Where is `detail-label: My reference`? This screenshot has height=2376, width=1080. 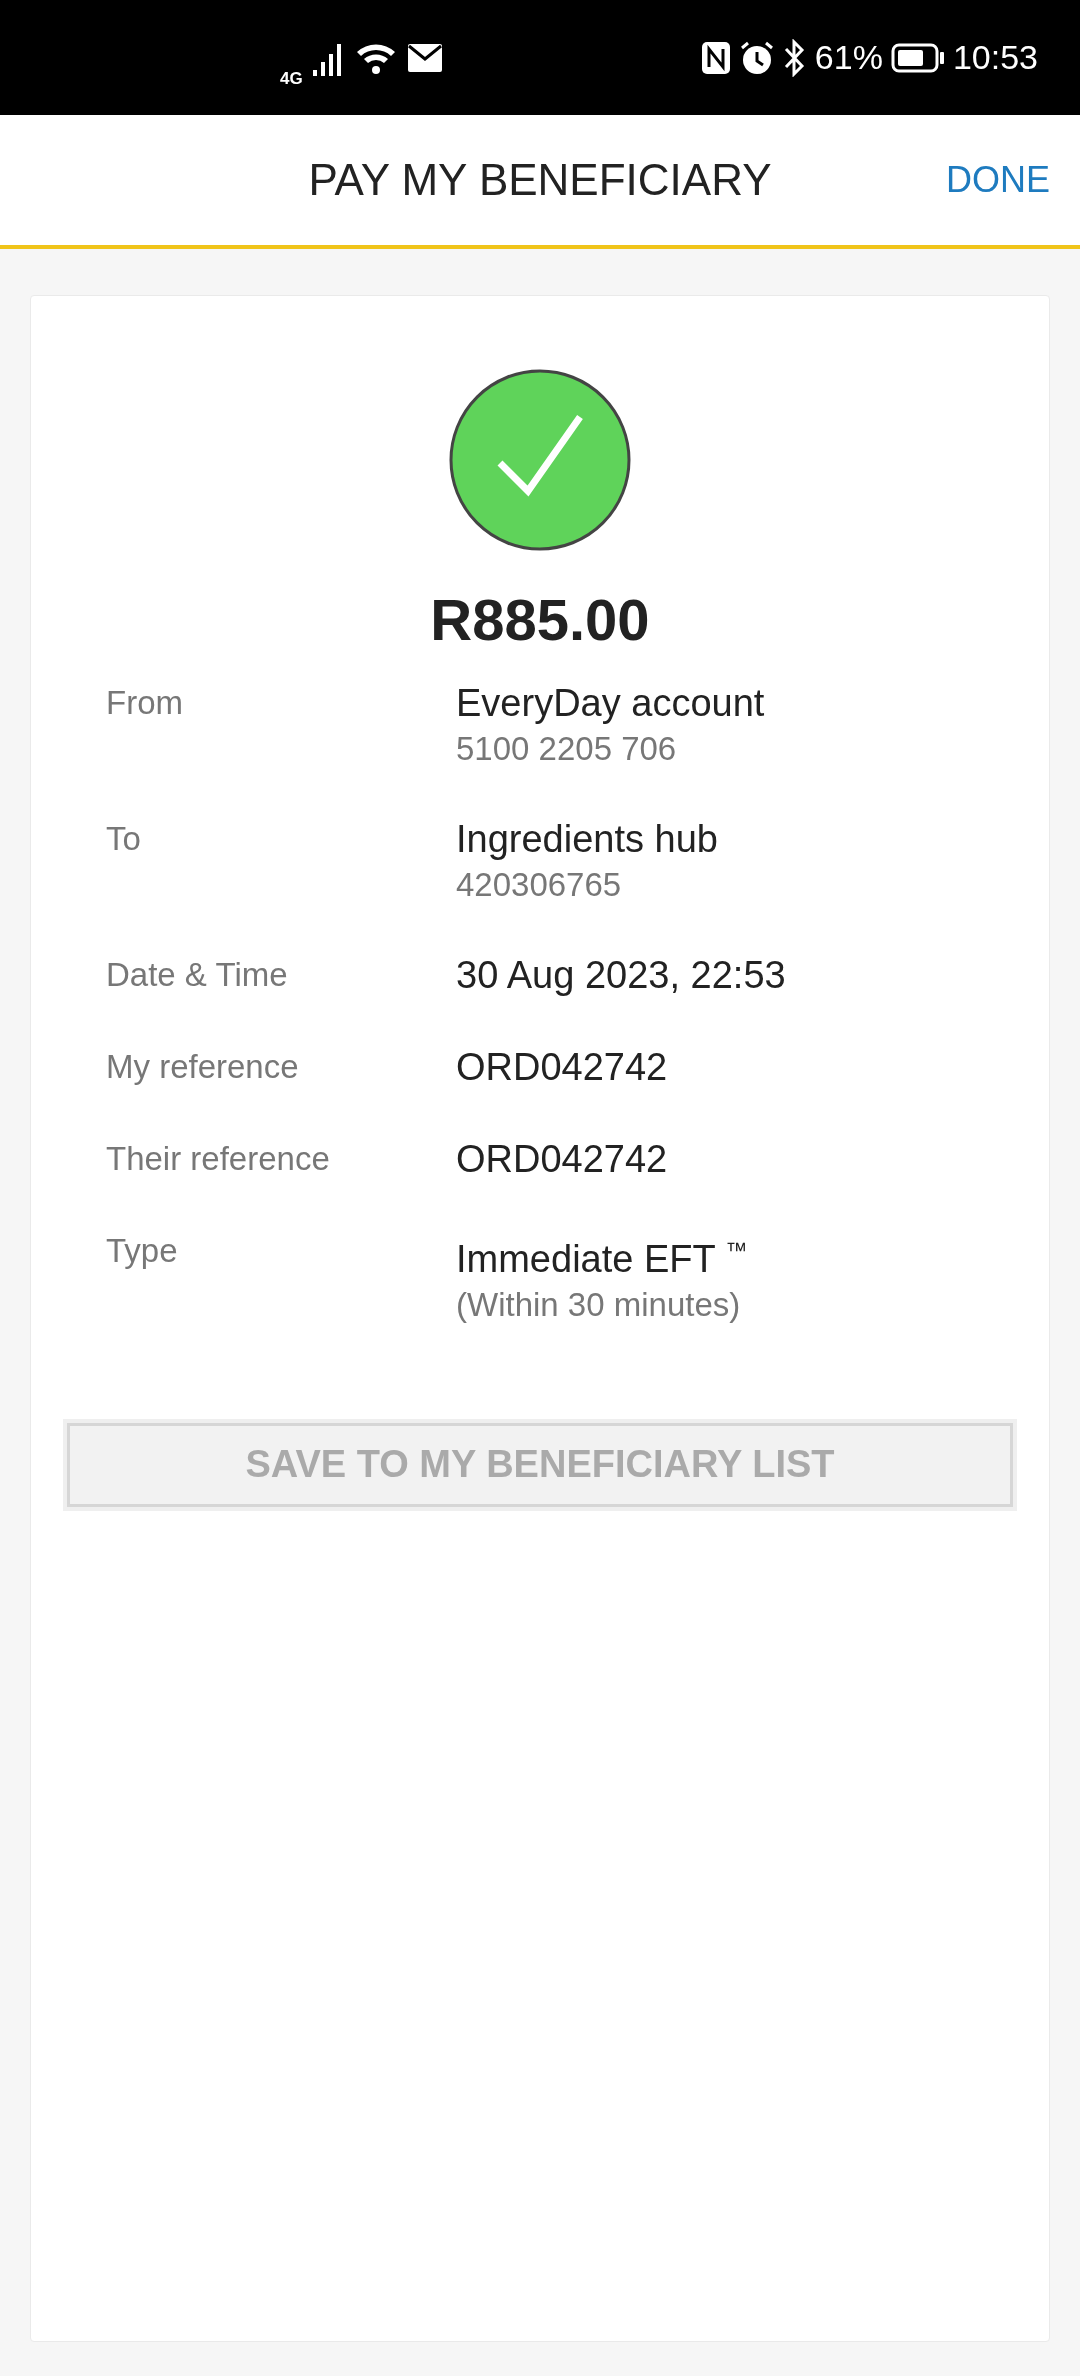
detail-label: My reference is located at coordinates (203, 1067).